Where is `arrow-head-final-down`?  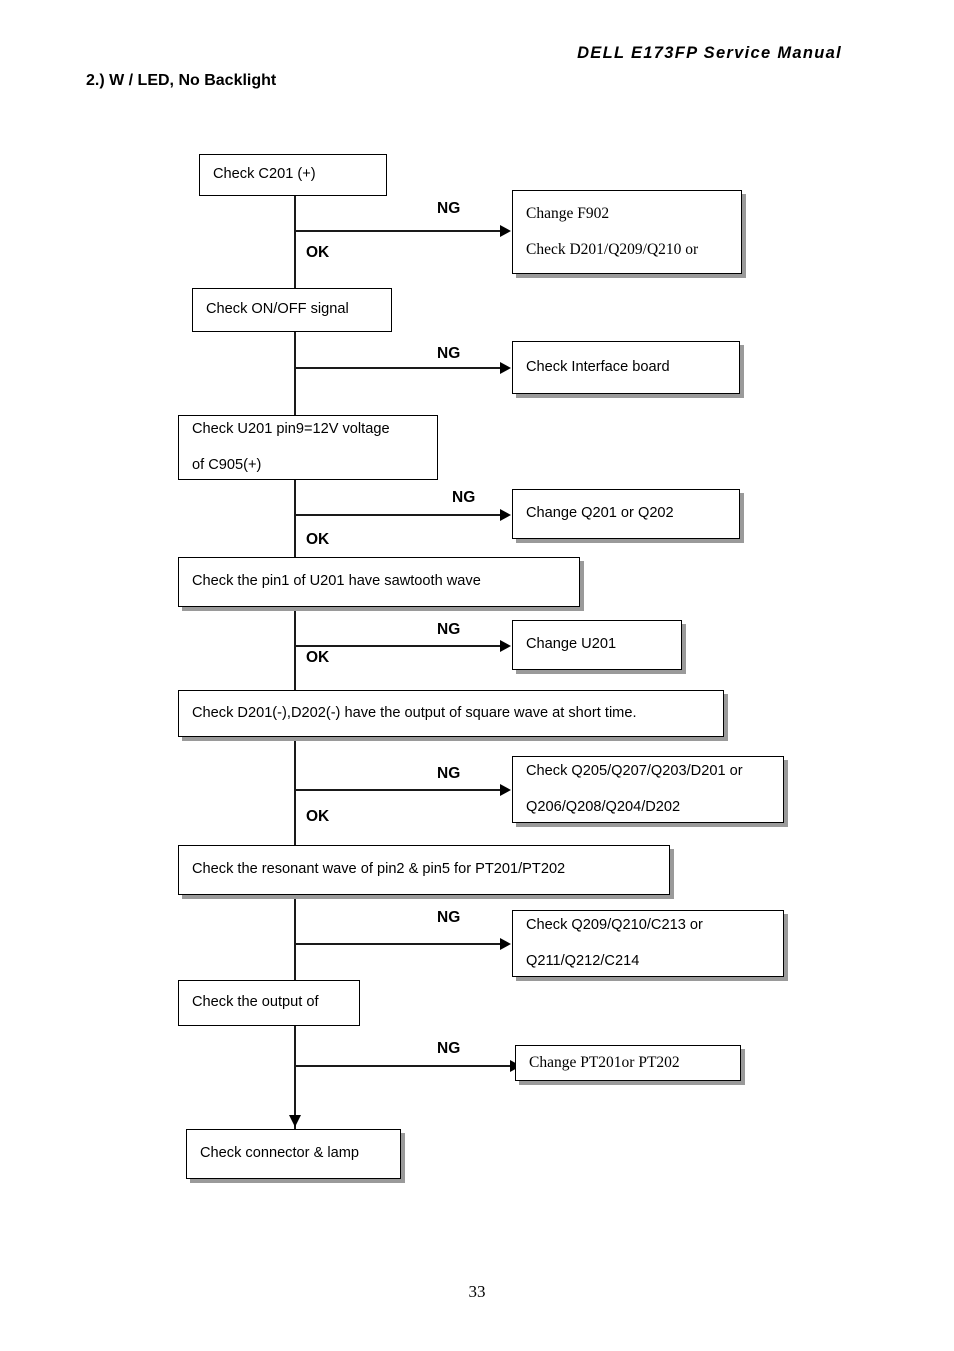
arrow-head-final-down is located at coordinates (295, 1121).